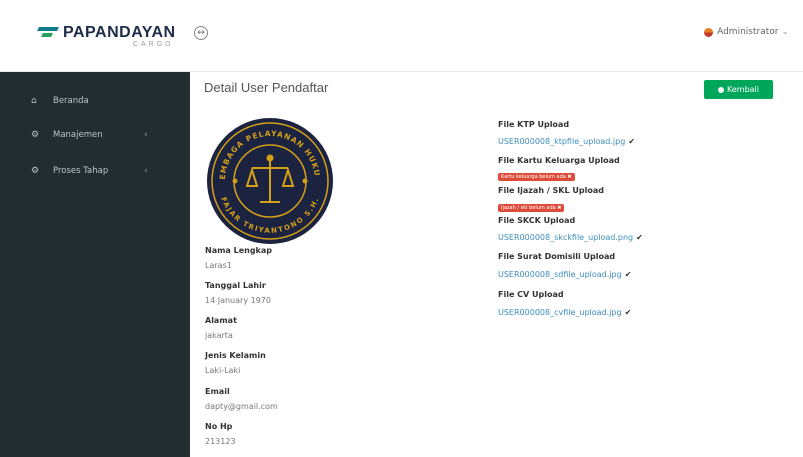  What do you see at coordinates (238, 300) in the screenshot?
I see `field-value-tanggal-lahir: 14 January 1970` at bounding box center [238, 300].